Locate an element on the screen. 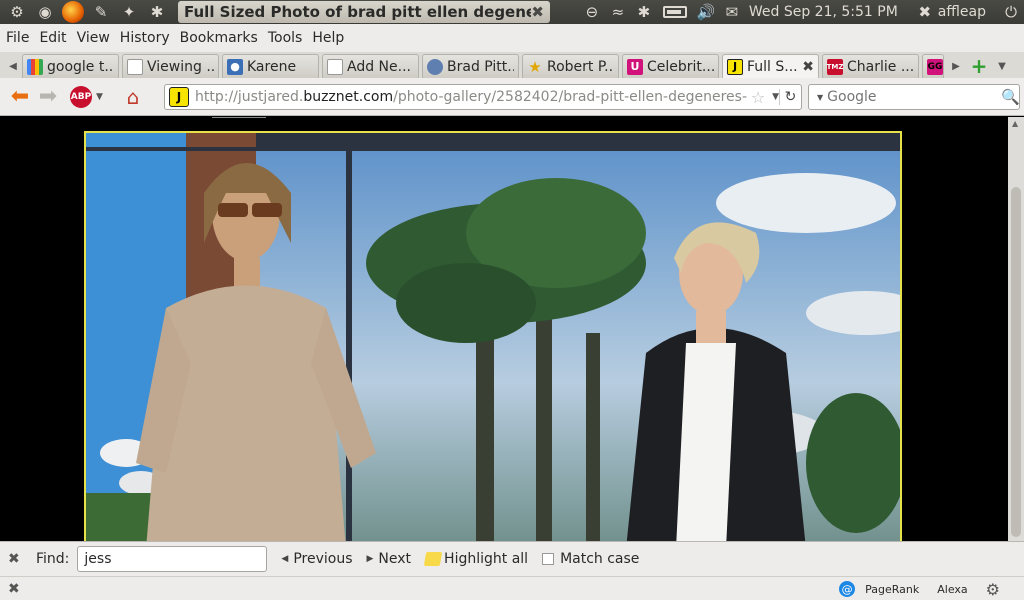  wifi-icon: ≈ is located at coordinates (618, 12).